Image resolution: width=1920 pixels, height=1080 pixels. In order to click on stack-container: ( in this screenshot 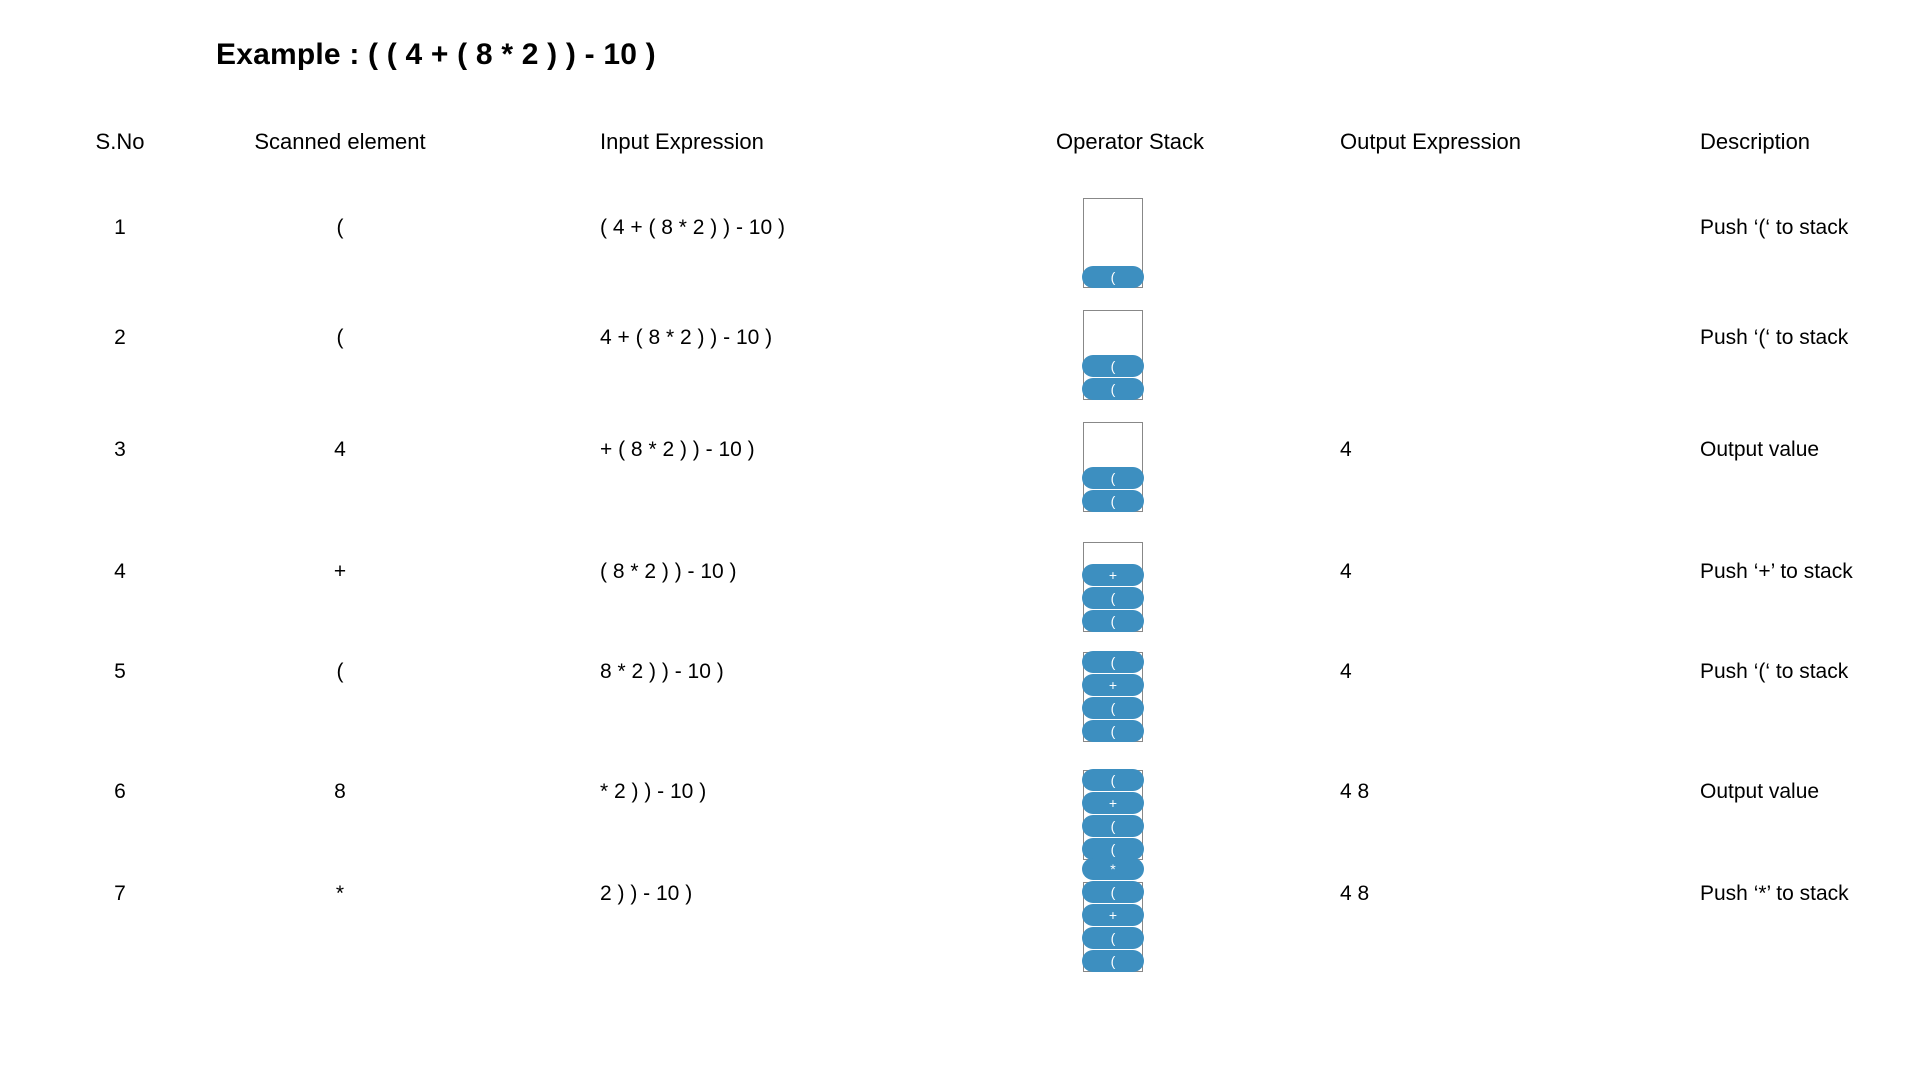, I will do `click(1113, 243)`.